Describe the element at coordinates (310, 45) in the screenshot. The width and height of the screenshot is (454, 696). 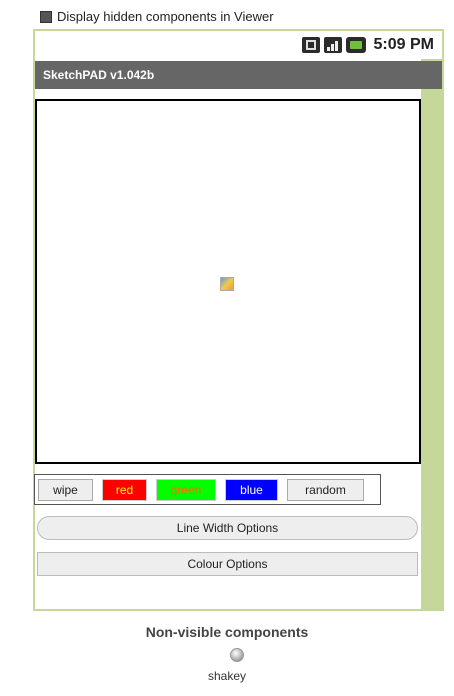
I see `signal-data-icon` at that location.